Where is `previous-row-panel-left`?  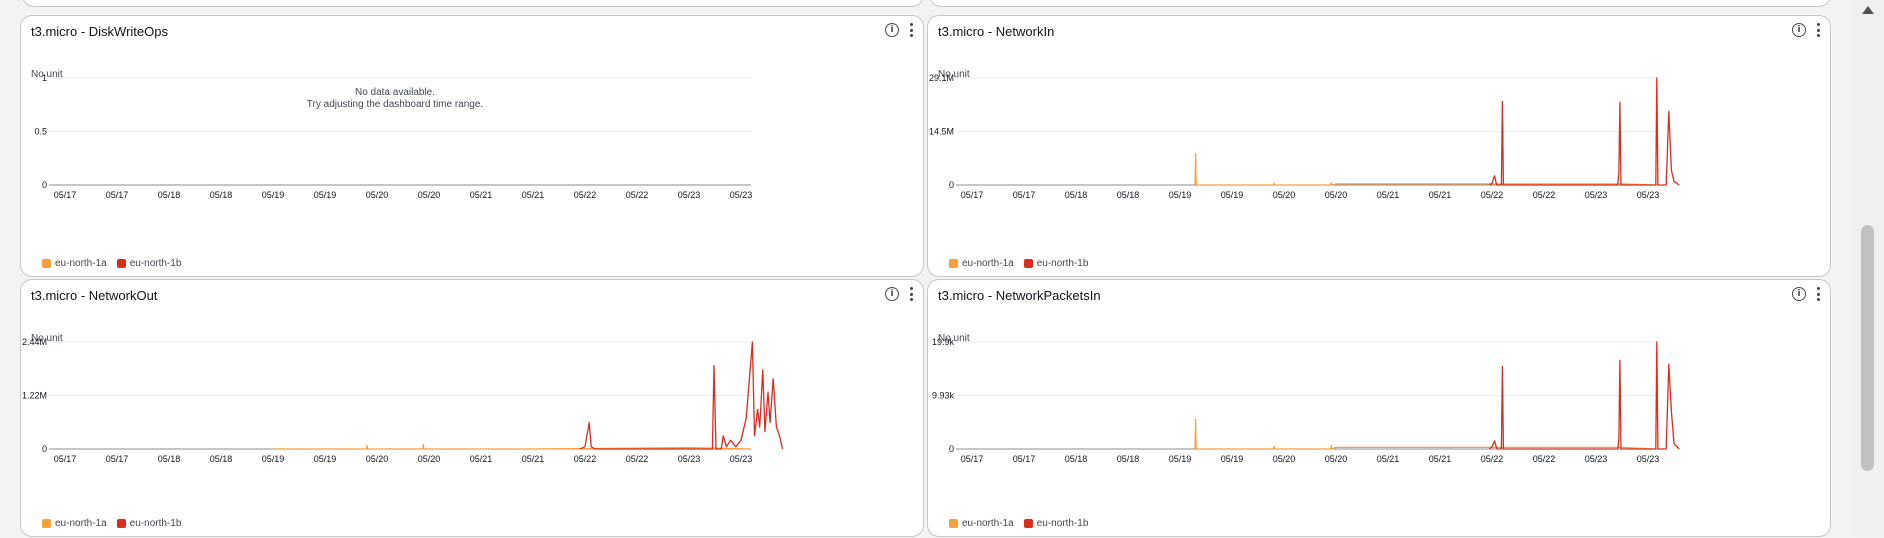 previous-row-panel-left is located at coordinates (473, 3).